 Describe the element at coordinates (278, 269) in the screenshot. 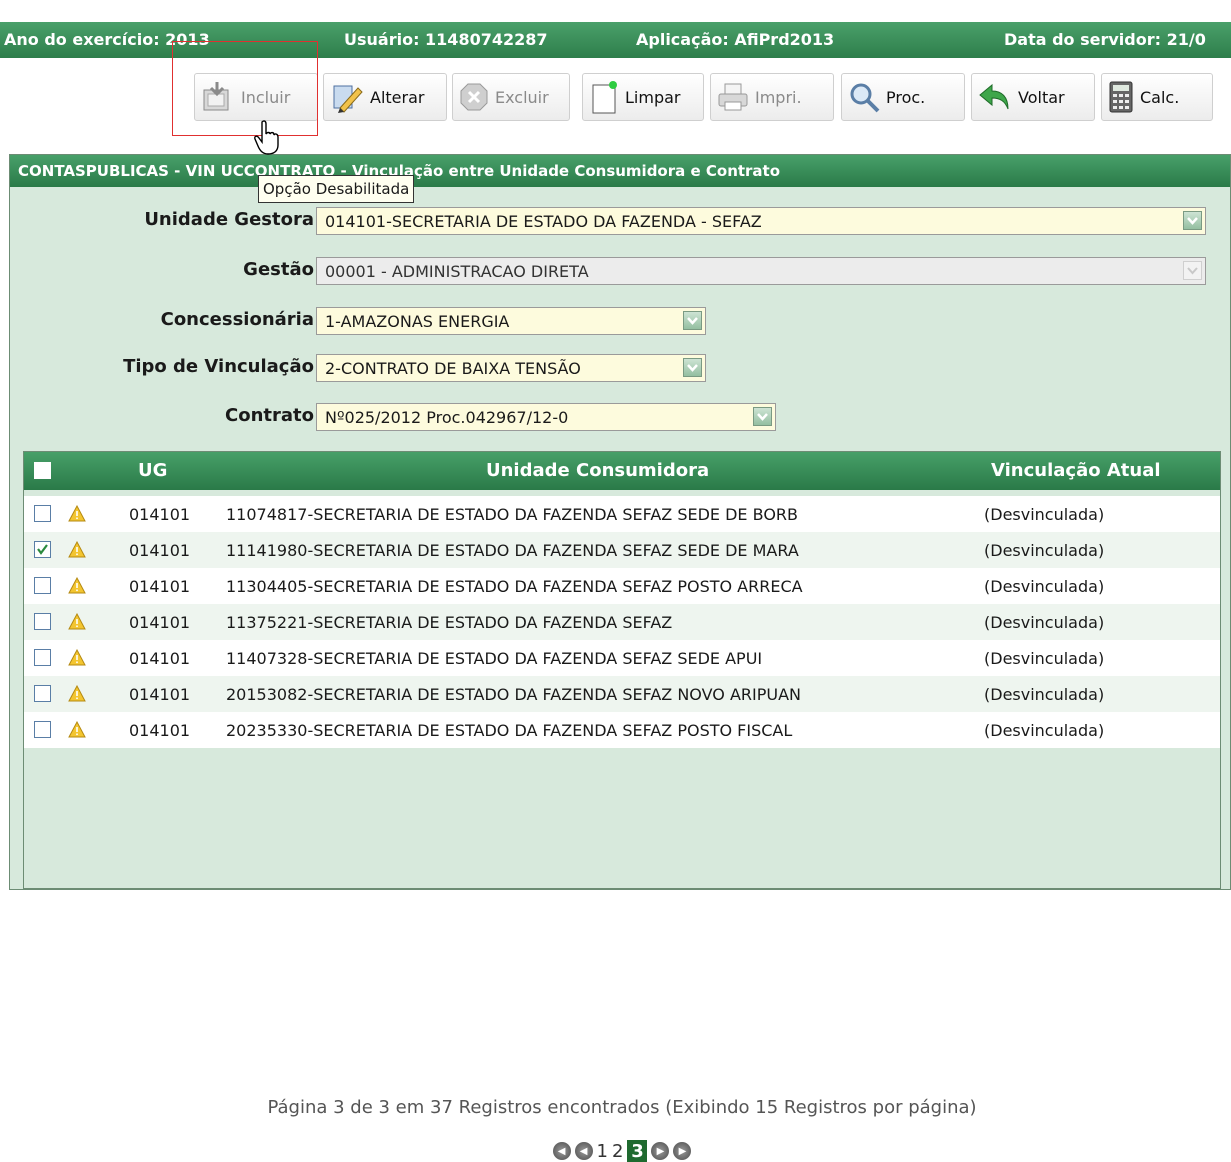

I see `gestao-label: Gestão` at that location.